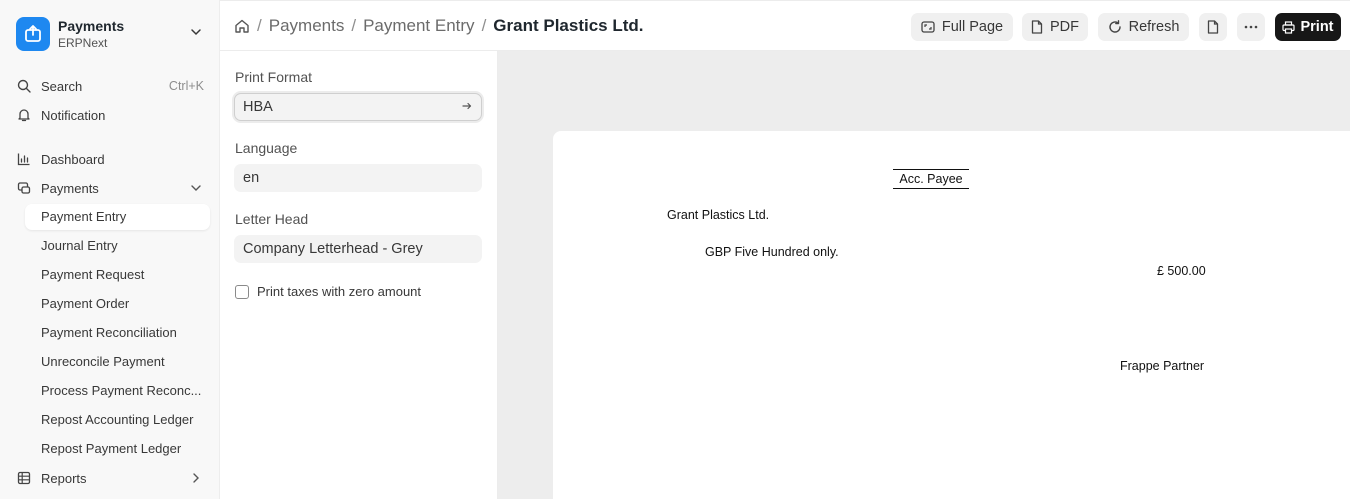 This screenshot has width=1350, height=499. What do you see at coordinates (251, 178) in the screenshot?
I see `language-value: en` at bounding box center [251, 178].